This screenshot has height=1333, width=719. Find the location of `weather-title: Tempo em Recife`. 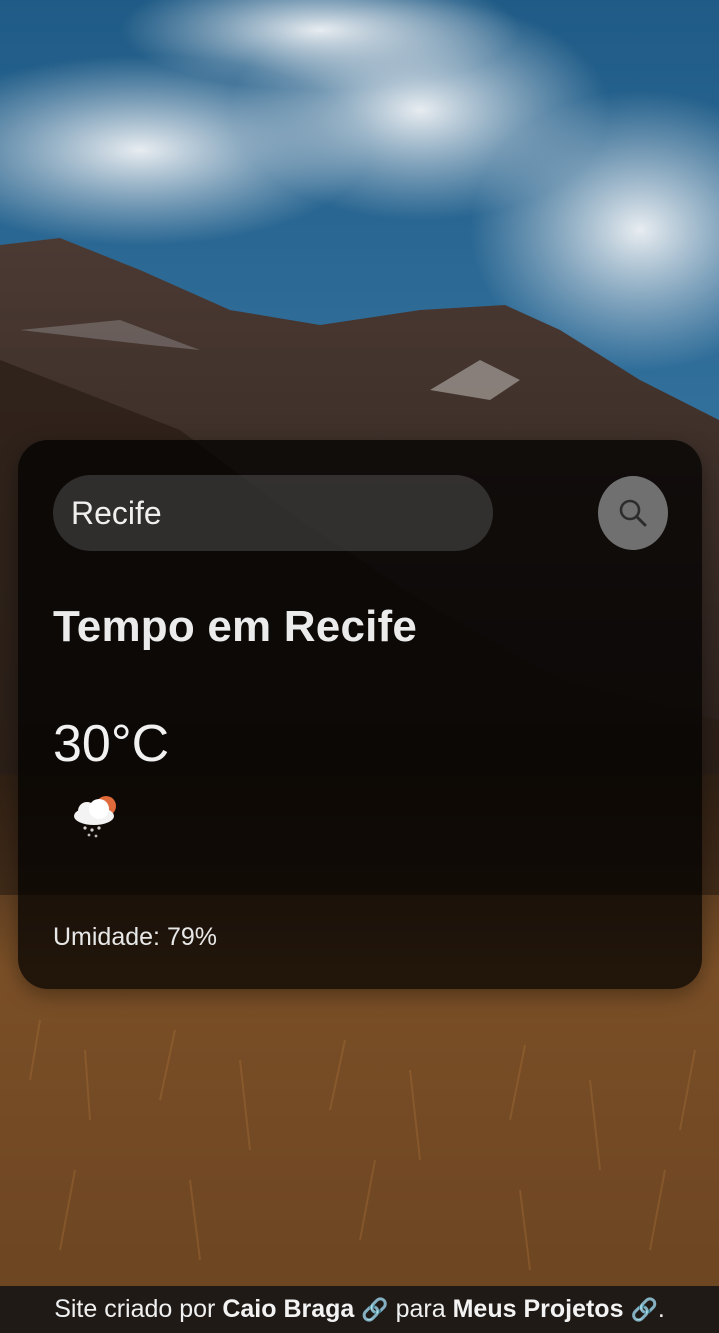

weather-title: Tempo em Recife is located at coordinates (235, 626).